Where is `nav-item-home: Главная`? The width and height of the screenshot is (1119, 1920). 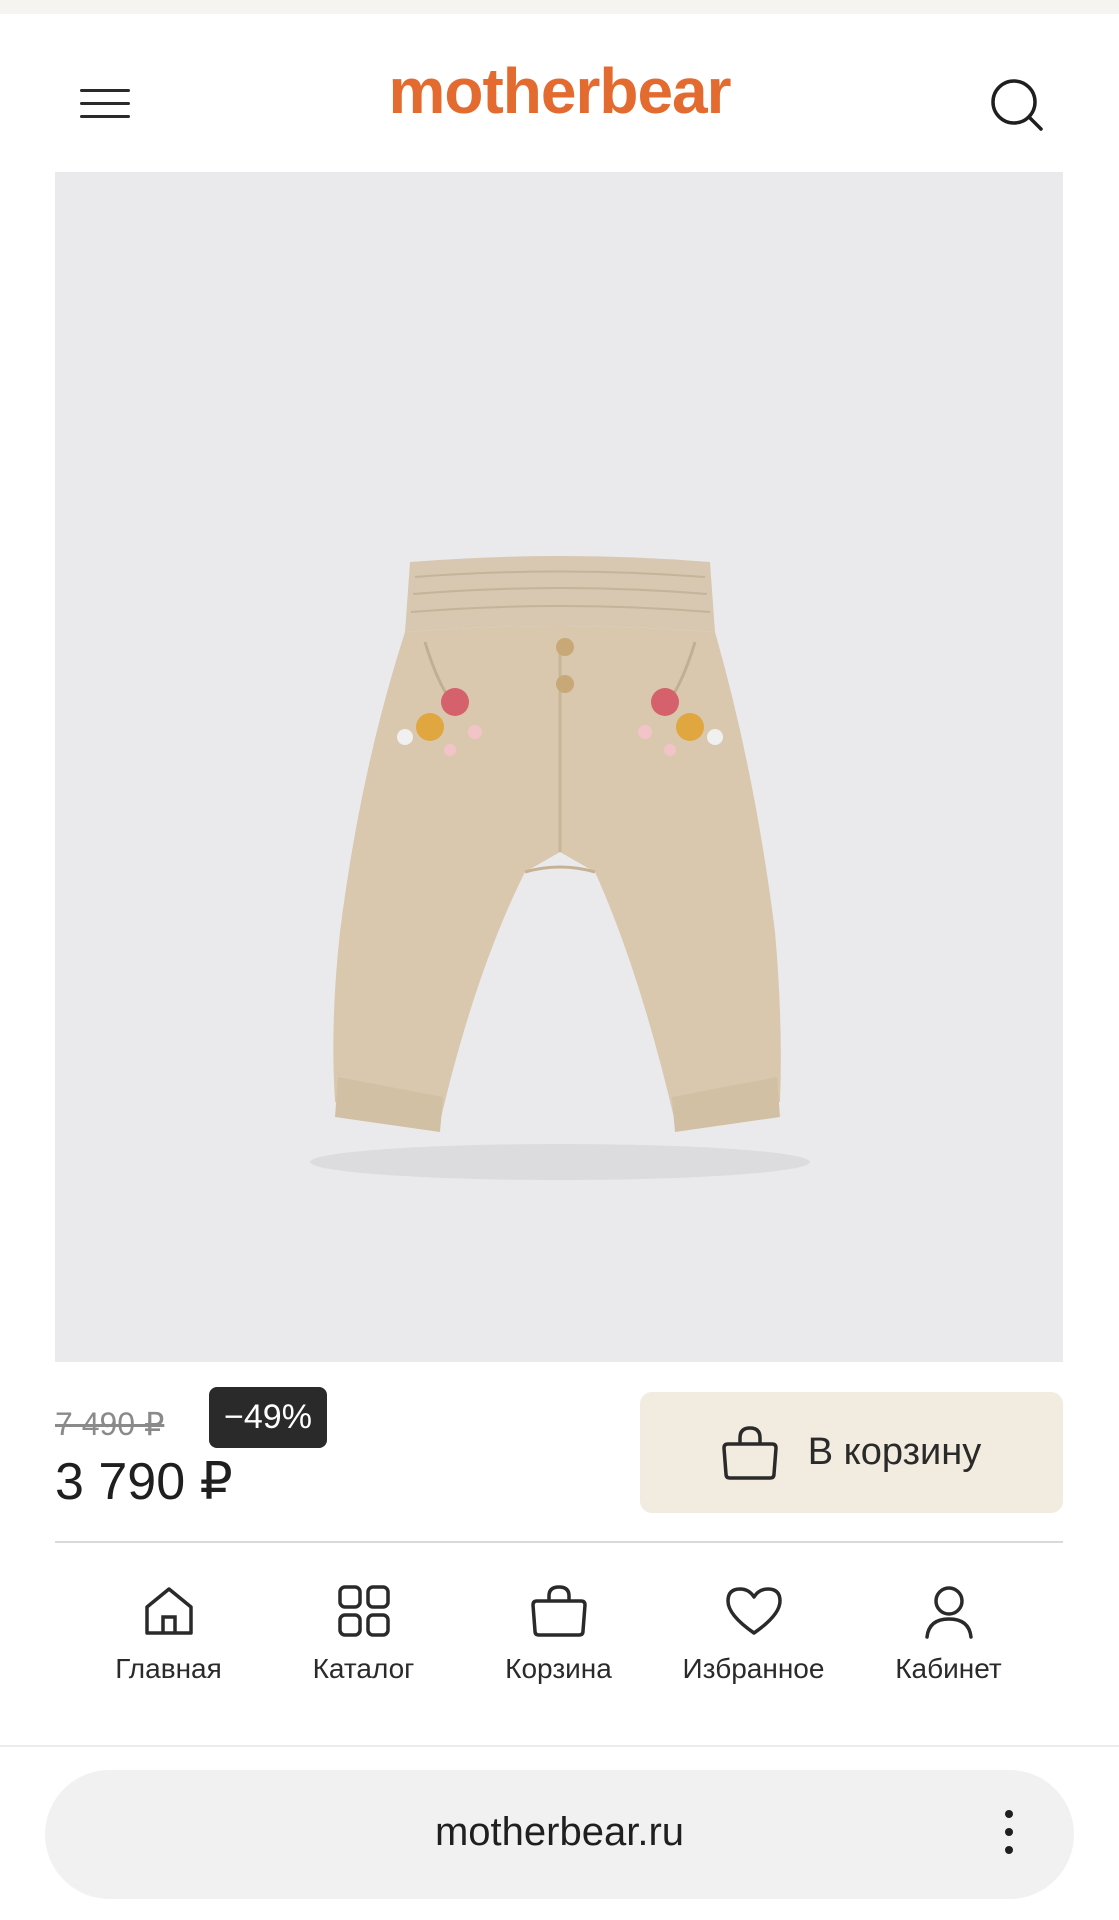
nav-item-home: Главная is located at coordinates (168, 1653).